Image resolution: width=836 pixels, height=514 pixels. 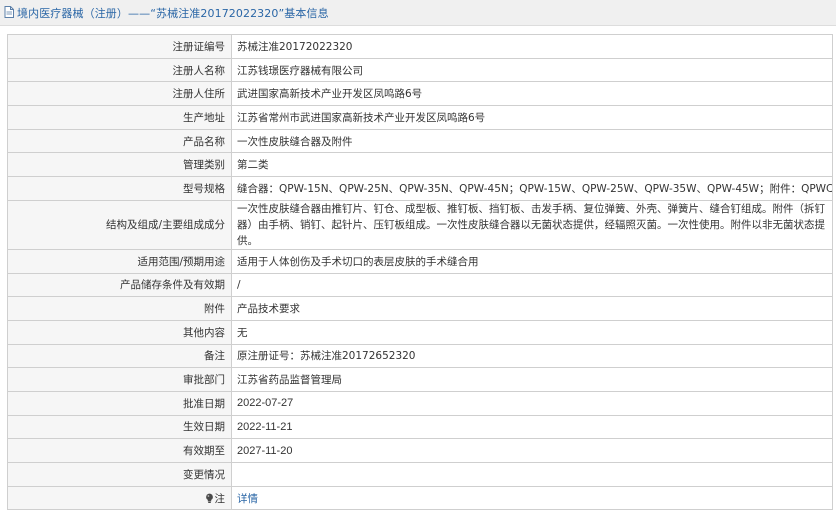 I want to click on table-row: 适用范围/预期用途 适用于人体创伤及手术切口的表层皮肤的手术缝合用, so click(x=420, y=261).